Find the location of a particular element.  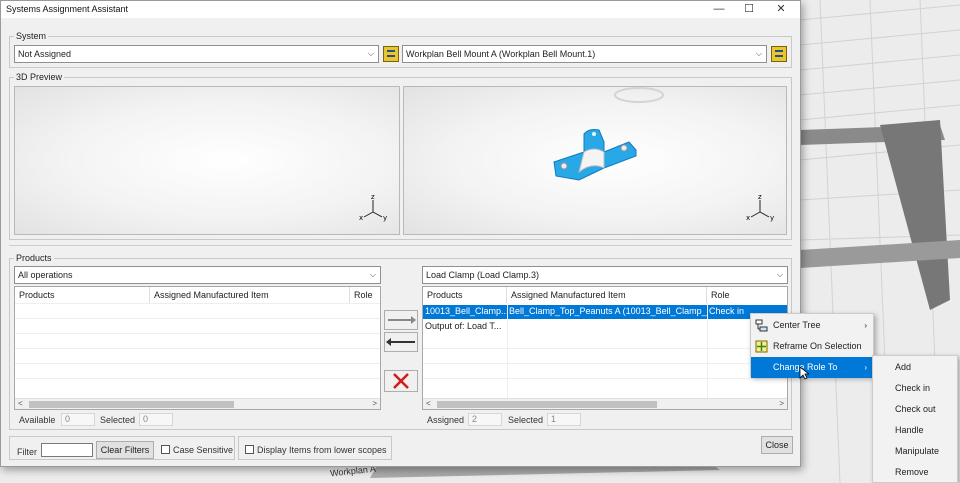

right-selected-count: 1 is located at coordinates (564, 419).